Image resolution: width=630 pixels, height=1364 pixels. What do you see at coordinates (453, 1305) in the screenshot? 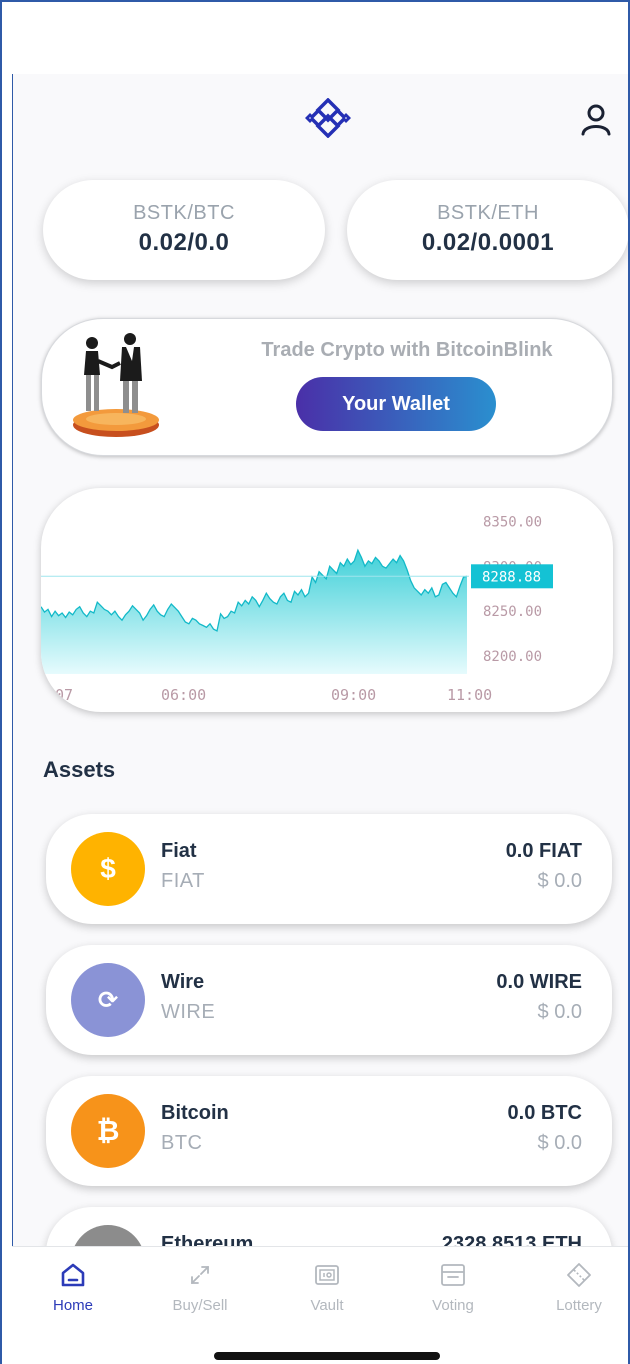
I see `tab-label: Voting` at bounding box center [453, 1305].